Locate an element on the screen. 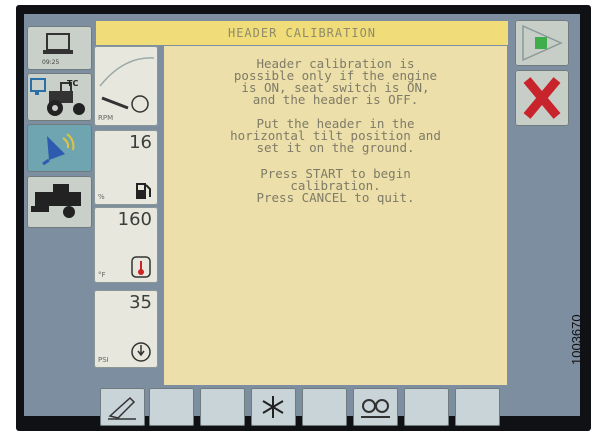 Image resolution: width=609 pixels, height=437 pixels. rpm-unit: RPM is located at coordinates (106, 118).